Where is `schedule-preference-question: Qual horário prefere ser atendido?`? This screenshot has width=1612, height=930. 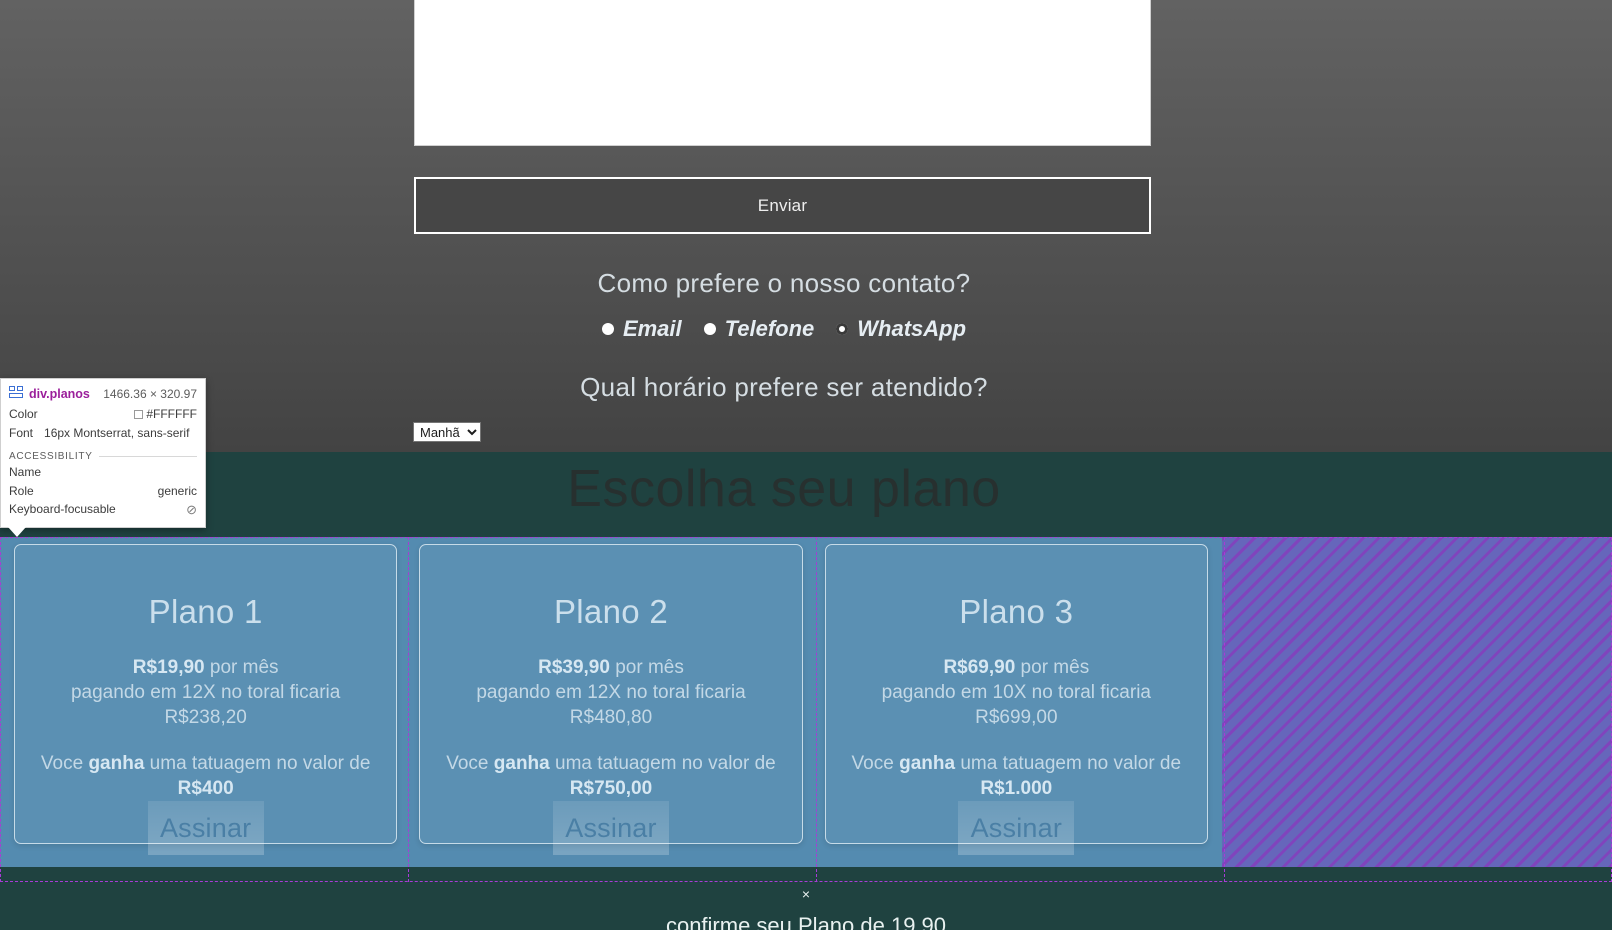 schedule-preference-question: Qual horário prefere ser atendido? is located at coordinates (784, 387).